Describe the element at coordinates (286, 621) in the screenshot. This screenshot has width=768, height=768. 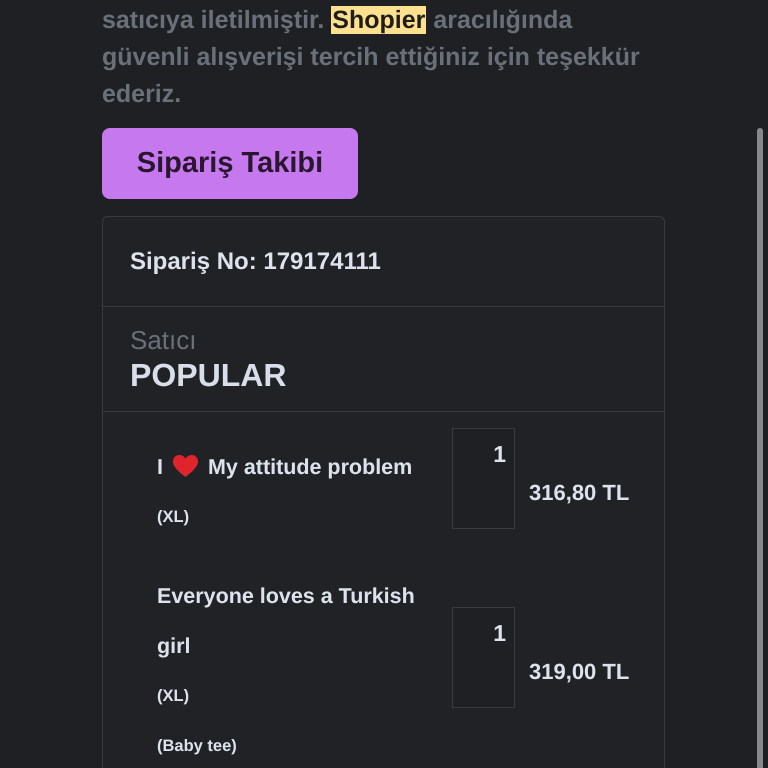
I see `item-name: Everyone loves a Turkish girl` at that location.